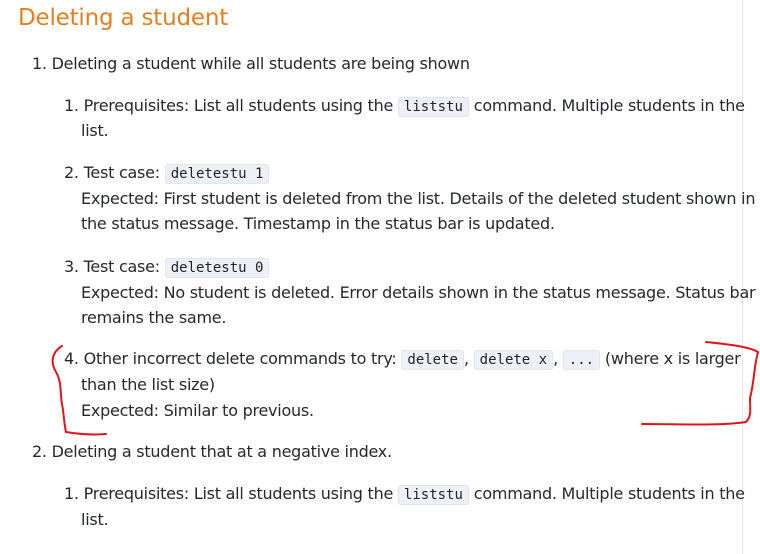  Describe the element at coordinates (217, 268) in the screenshot. I see `inline-code-deletestu-0: deletestu 0` at that location.